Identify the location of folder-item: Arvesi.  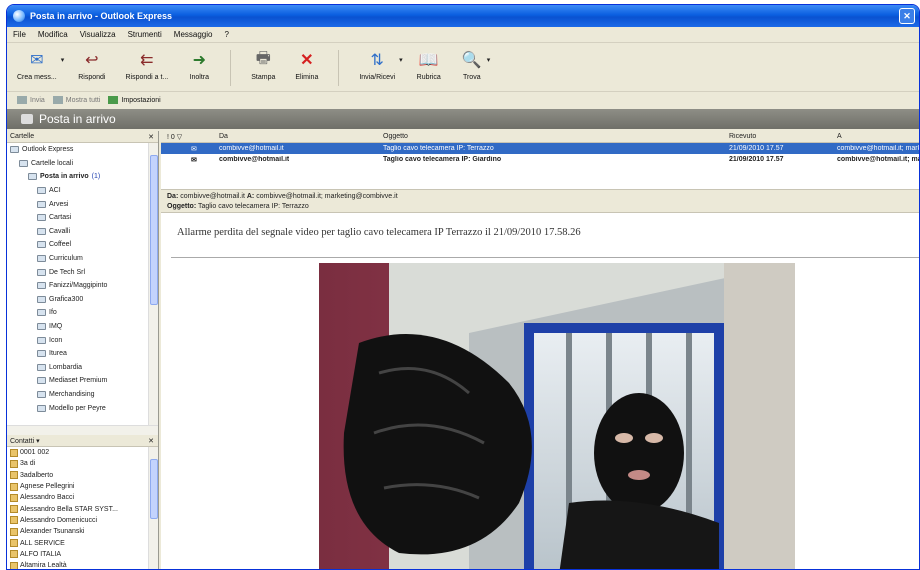
(82, 204).